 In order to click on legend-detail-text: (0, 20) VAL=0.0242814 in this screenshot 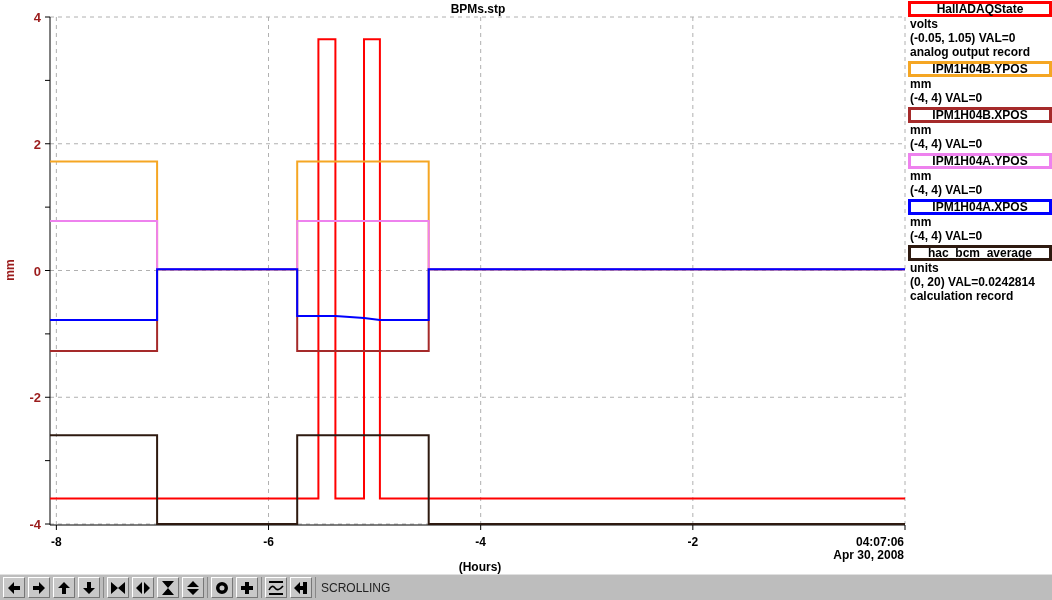, I will do `click(972, 282)`.